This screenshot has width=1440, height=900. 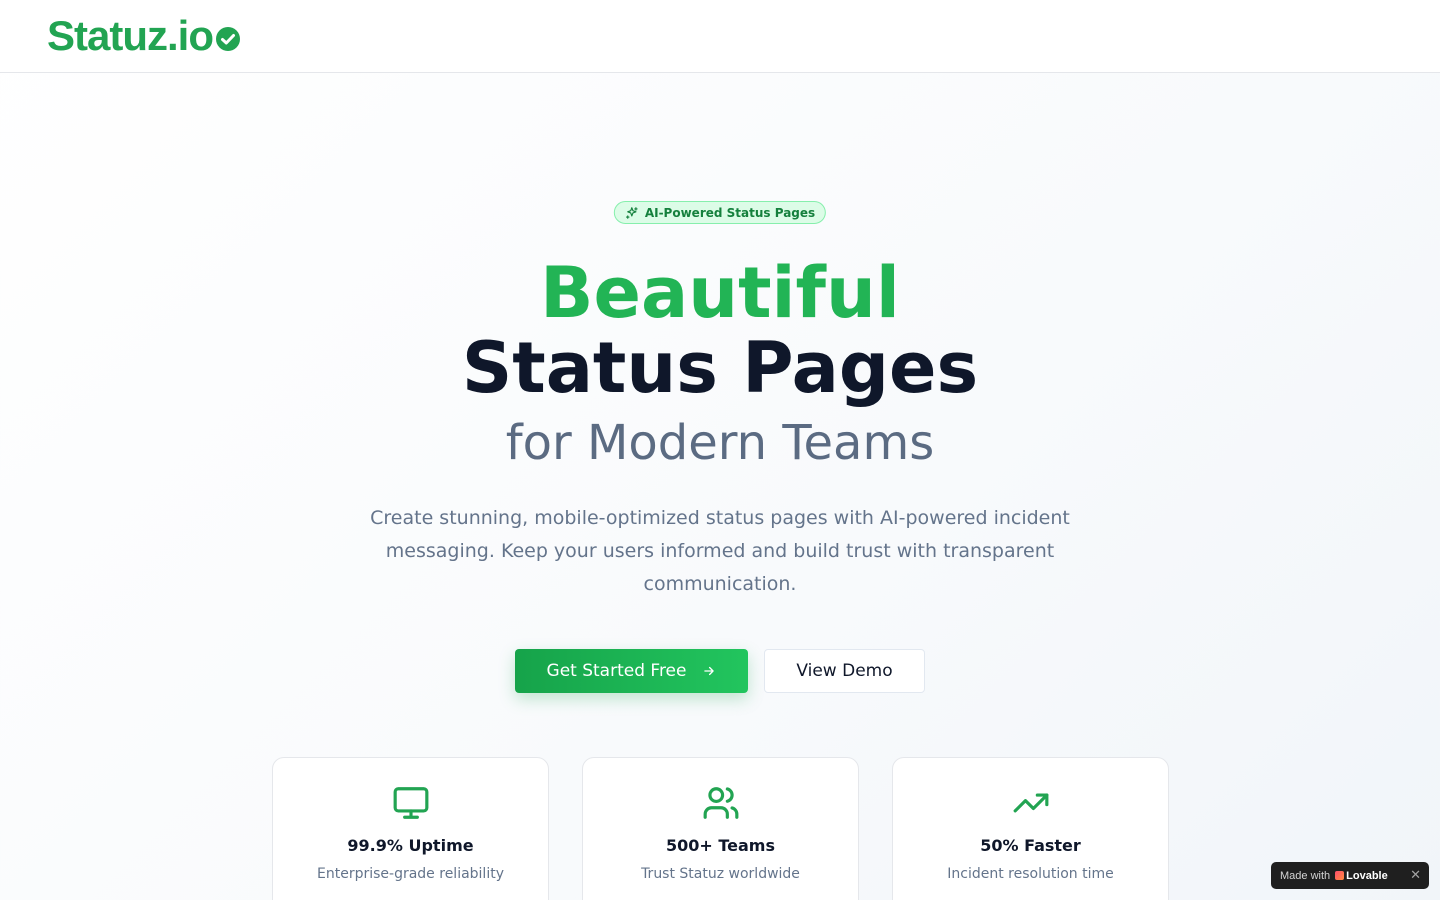 I want to click on stat-desc: Enterprise-grade reliability, so click(x=410, y=874).